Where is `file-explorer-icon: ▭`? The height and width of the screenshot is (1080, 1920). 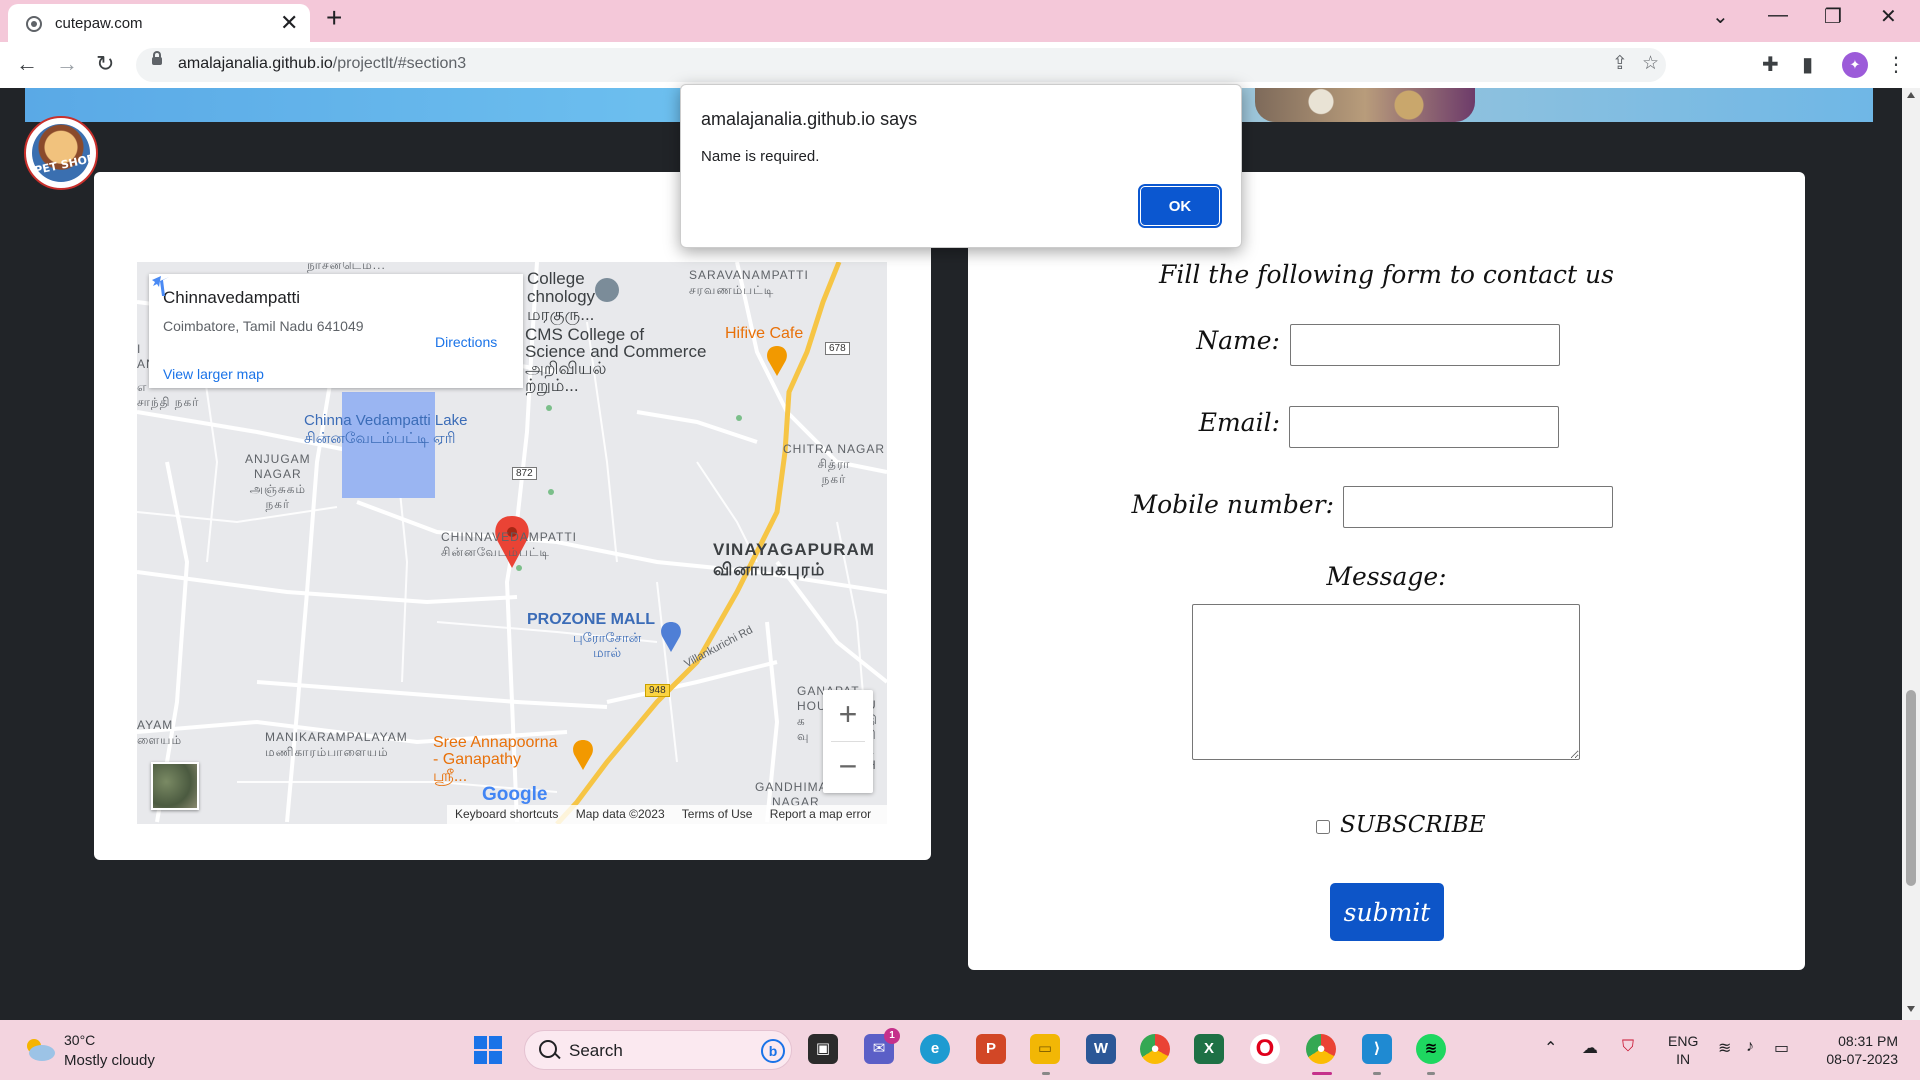 file-explorer-icon: ▭ is located at coordinates (1045, 1049).